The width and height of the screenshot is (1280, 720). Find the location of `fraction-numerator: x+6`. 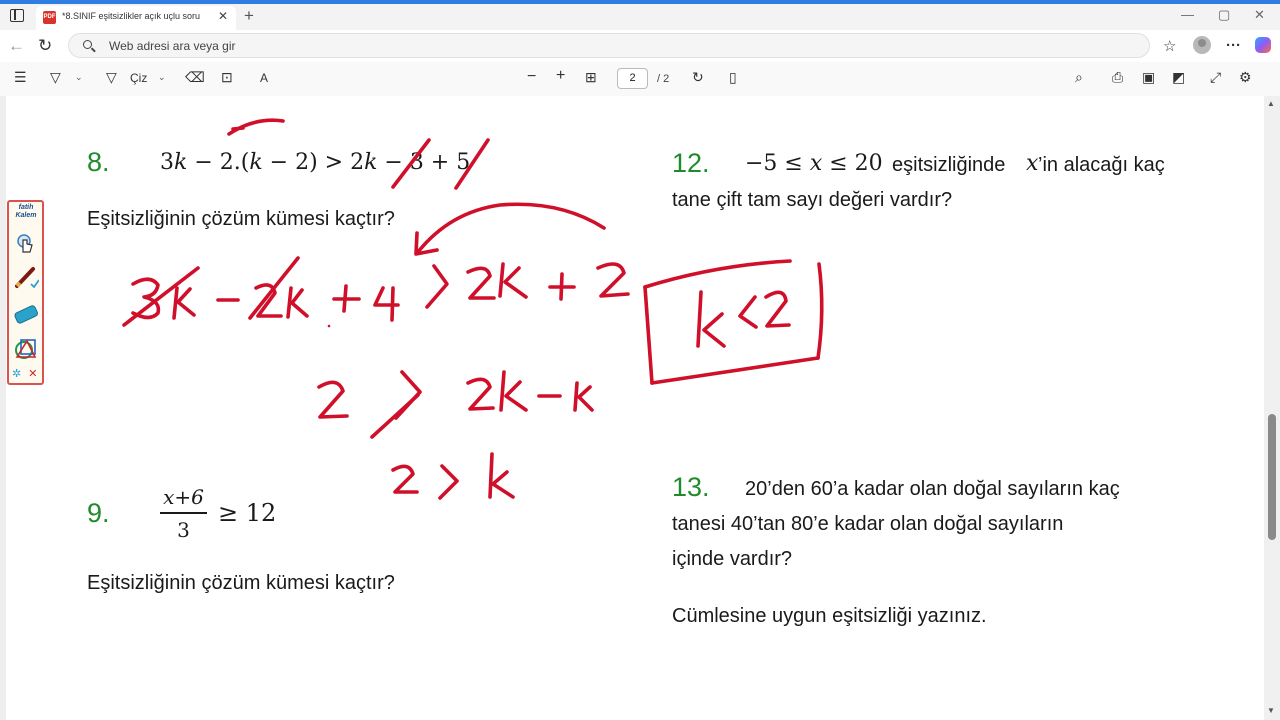

fraction-numerator: x+6 is located at coordinates (183, 497).